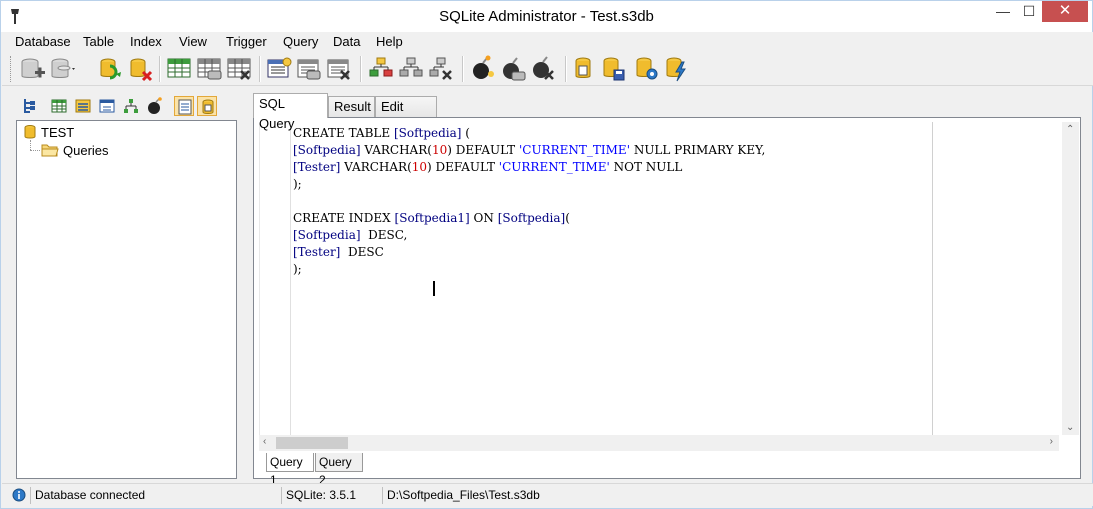 The image size is (1093, 509). Describe the element at coordinates (646, 69) in the screenshot. I see `query-settings-icon` at that location.